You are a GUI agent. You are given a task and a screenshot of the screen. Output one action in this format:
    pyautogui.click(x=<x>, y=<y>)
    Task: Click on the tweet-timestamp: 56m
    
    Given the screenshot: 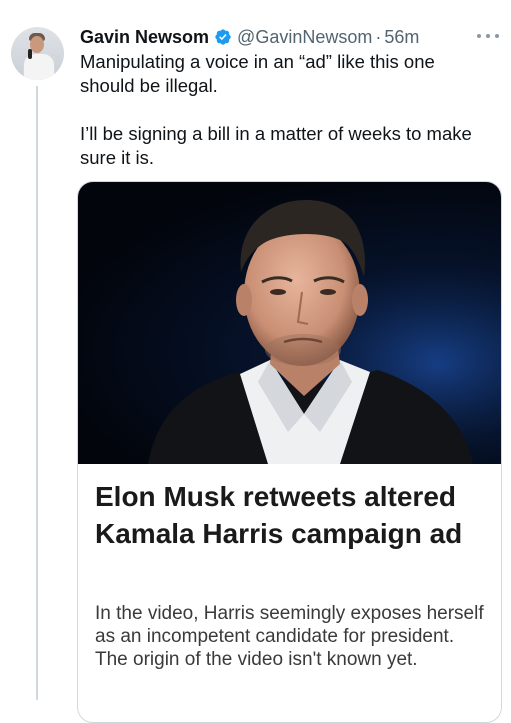 What is the action you would take?
    pyautogui.click(x=401, y=37)
    